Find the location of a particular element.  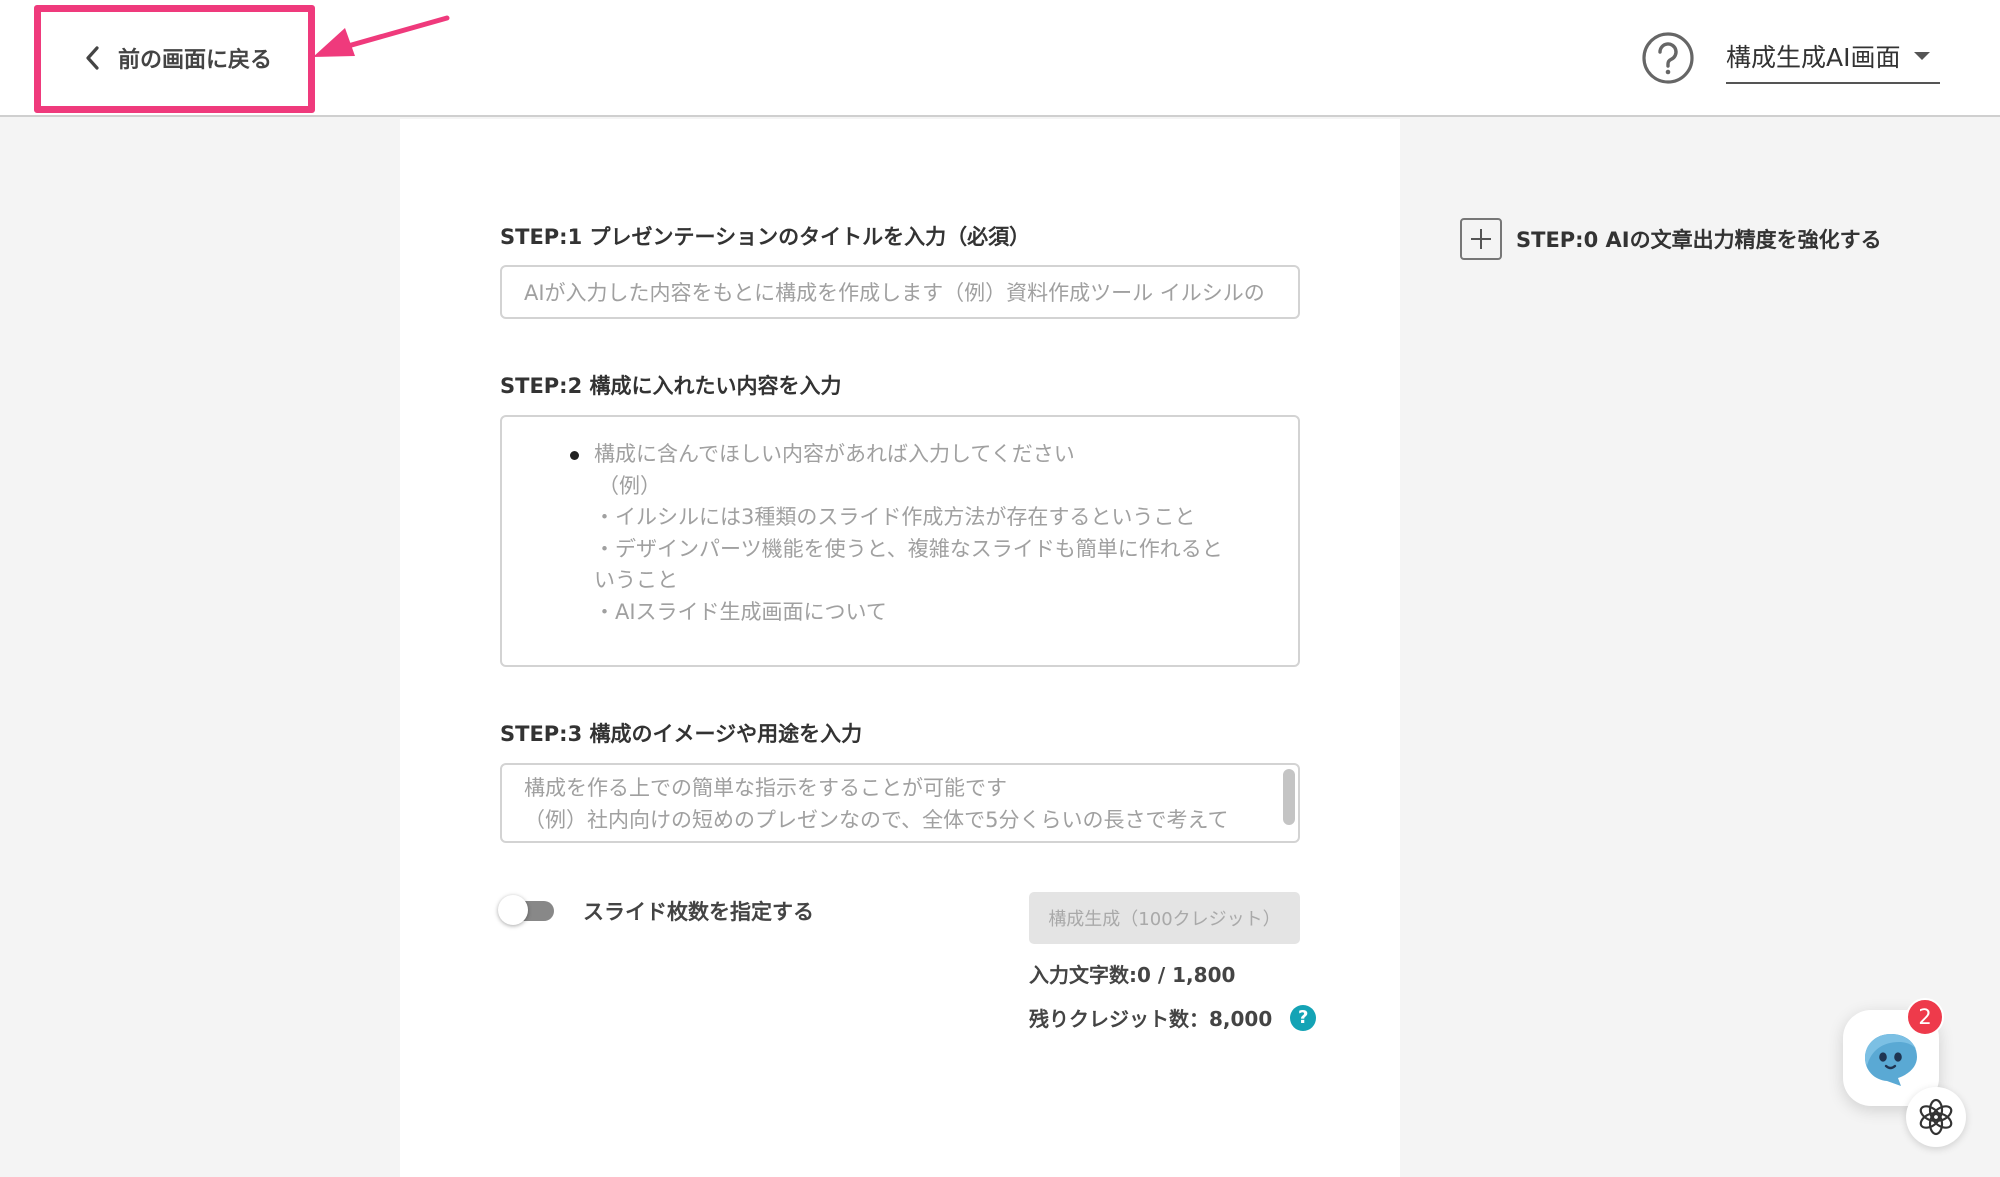

openai-icon is located at coordinates (1936, 1117).